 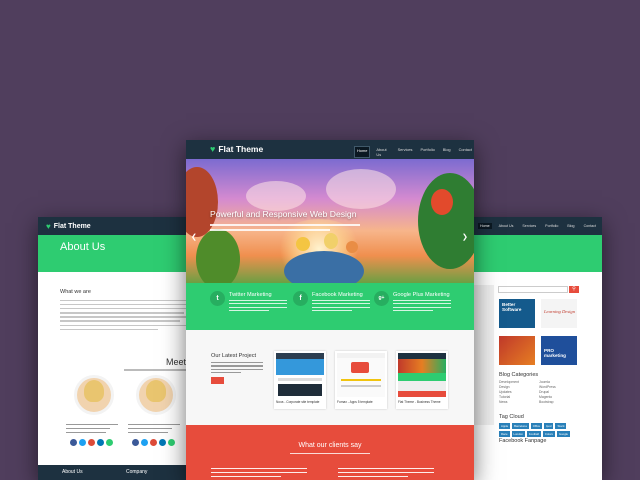 What do you see at coordinates (194, 237) in the screenshot?
I see `chevron-left-icon: ❮` at bounding box center [194, 237].